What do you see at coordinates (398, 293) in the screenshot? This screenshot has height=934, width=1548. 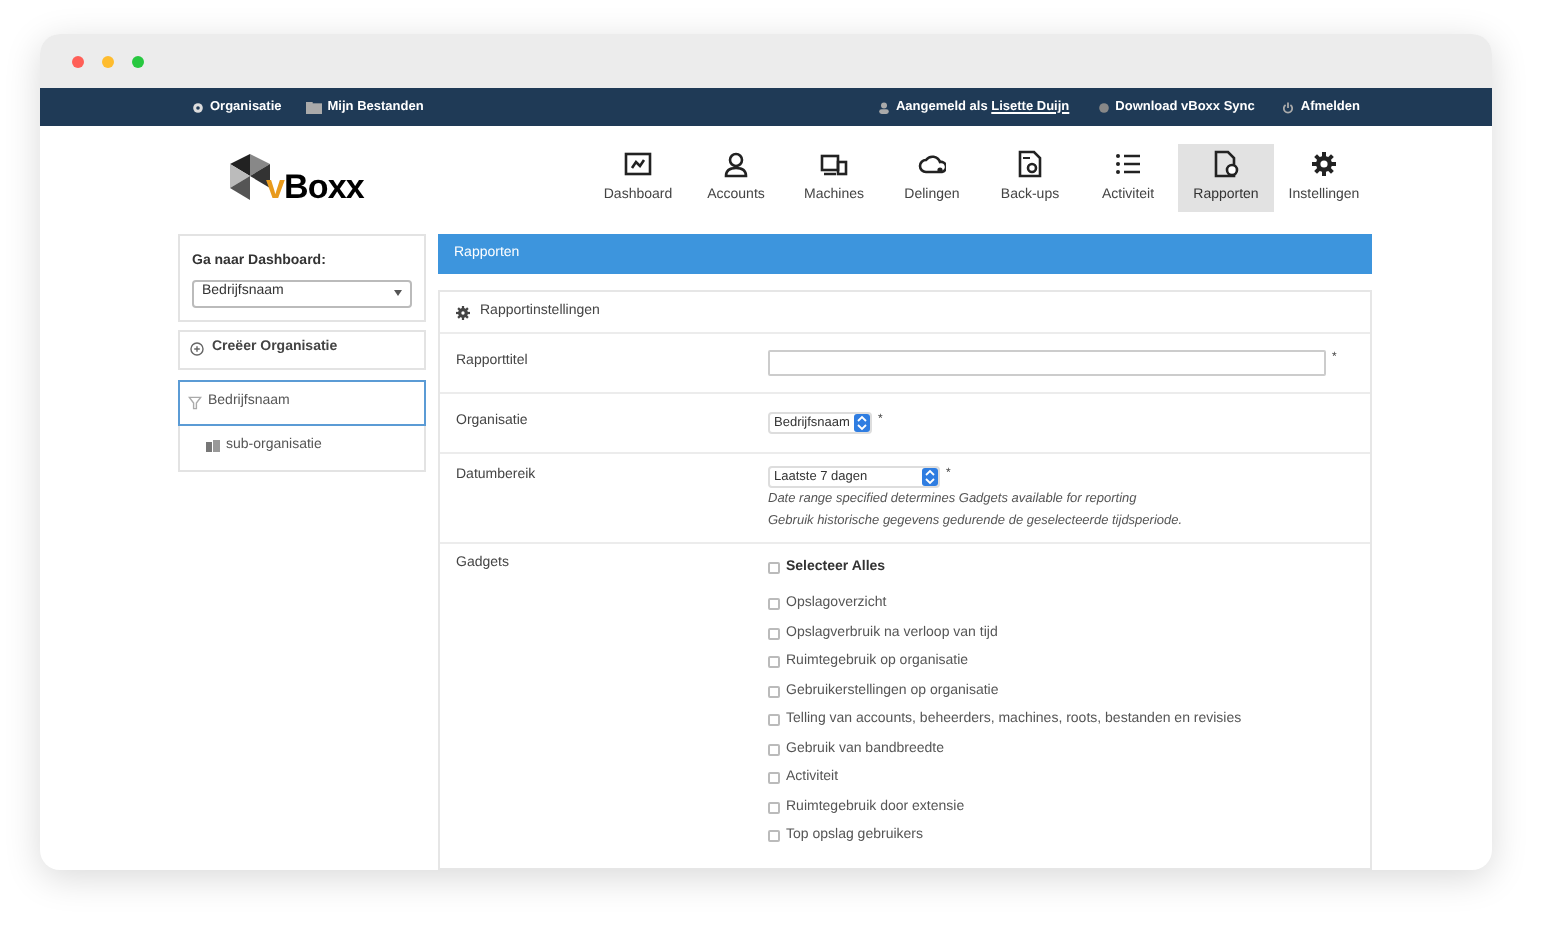 I see `caret-icon` at bounding box center [398, 293].